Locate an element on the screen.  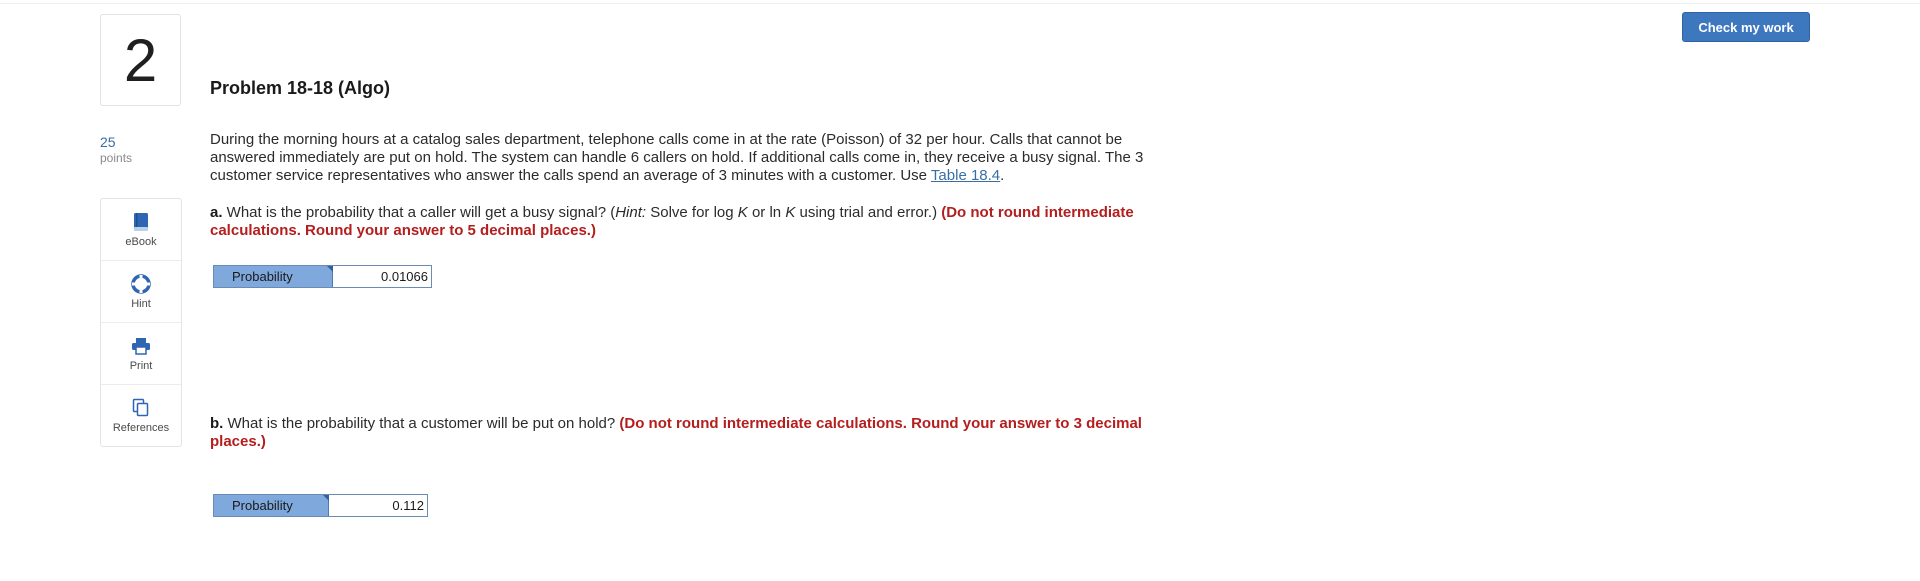
references-button: References is located at coordinates (141, 415).